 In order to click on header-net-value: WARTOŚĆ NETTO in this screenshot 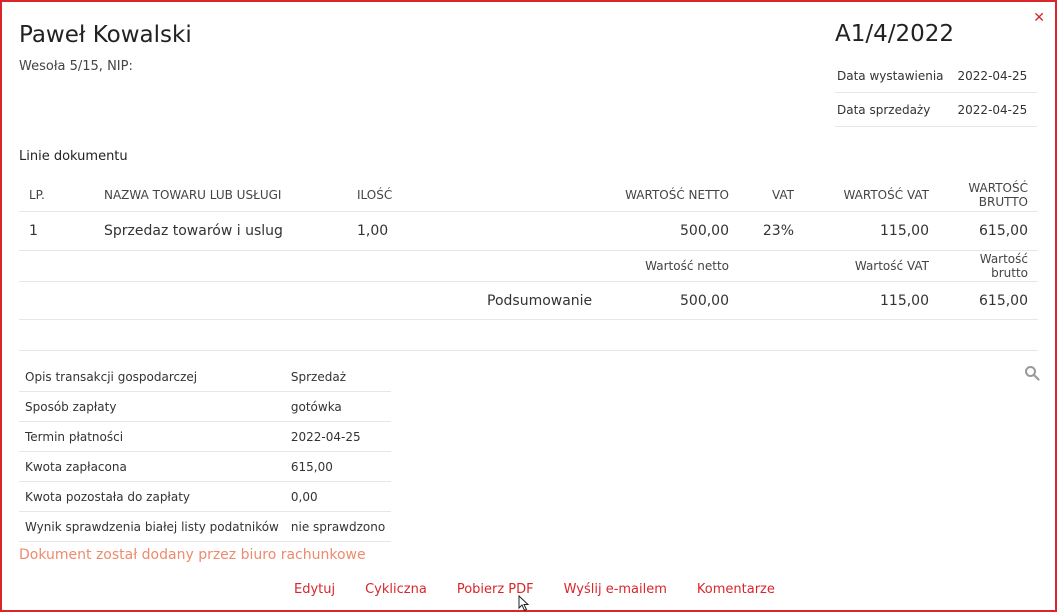, I will do `click(608, 195)`.